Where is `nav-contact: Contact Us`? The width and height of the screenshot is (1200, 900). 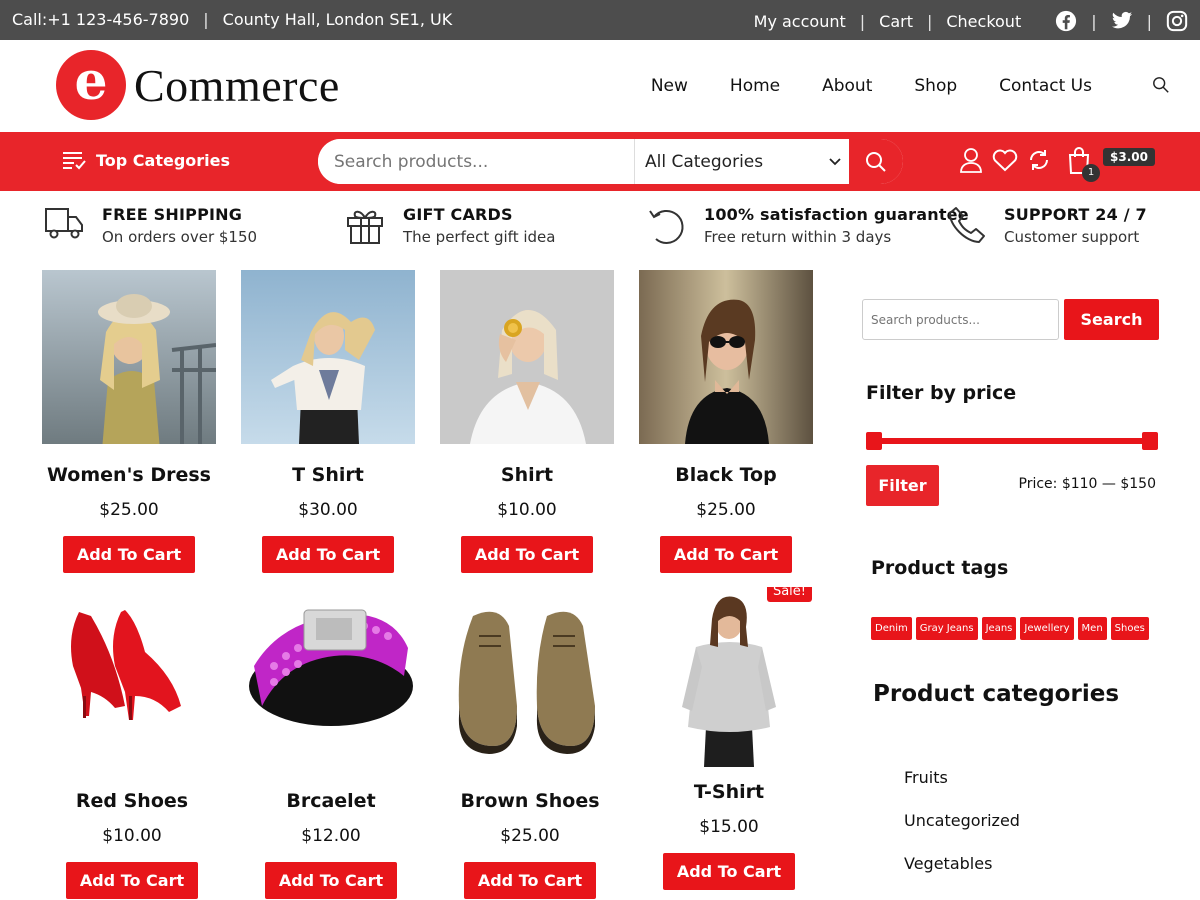
nav-contact: Contact Us is located at coordinates (1045, 86).